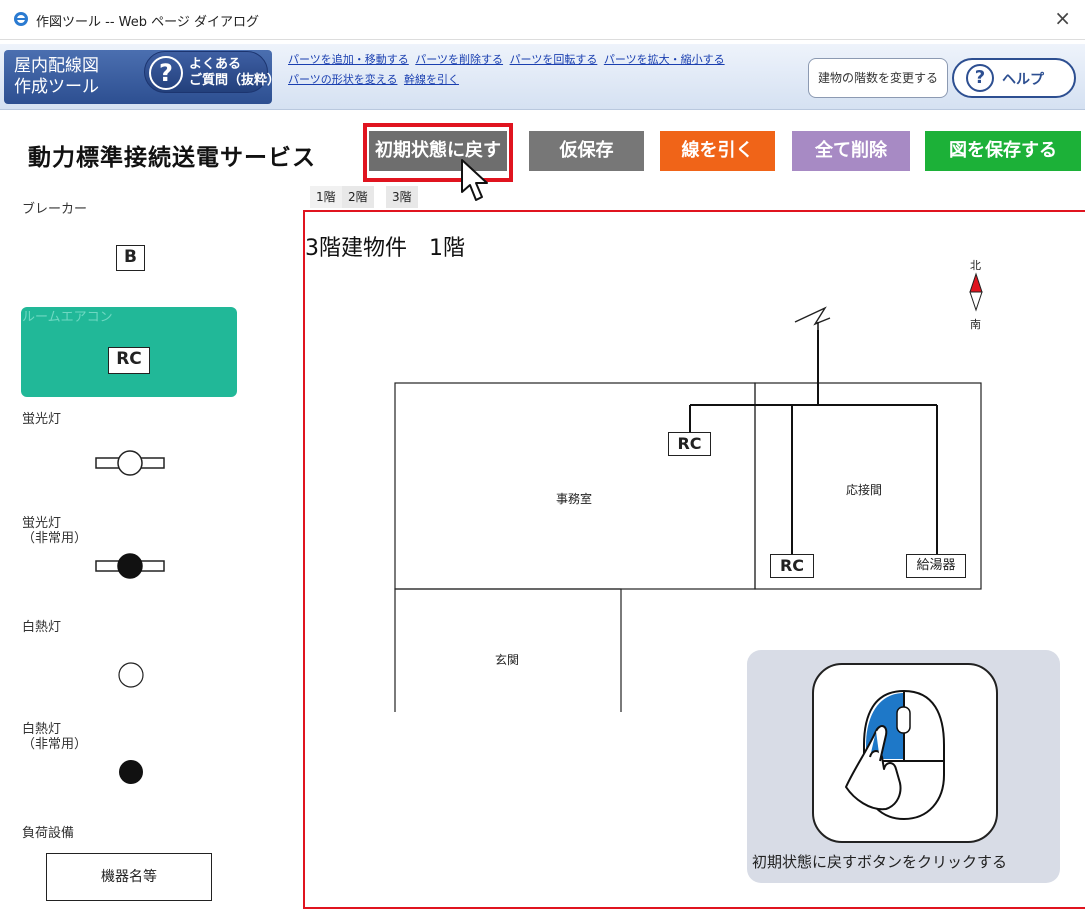 This screenshot has height=909, width=1085. I want to click on faq-button: ? よくある ご質問（抜粋）, so click(212, 72).